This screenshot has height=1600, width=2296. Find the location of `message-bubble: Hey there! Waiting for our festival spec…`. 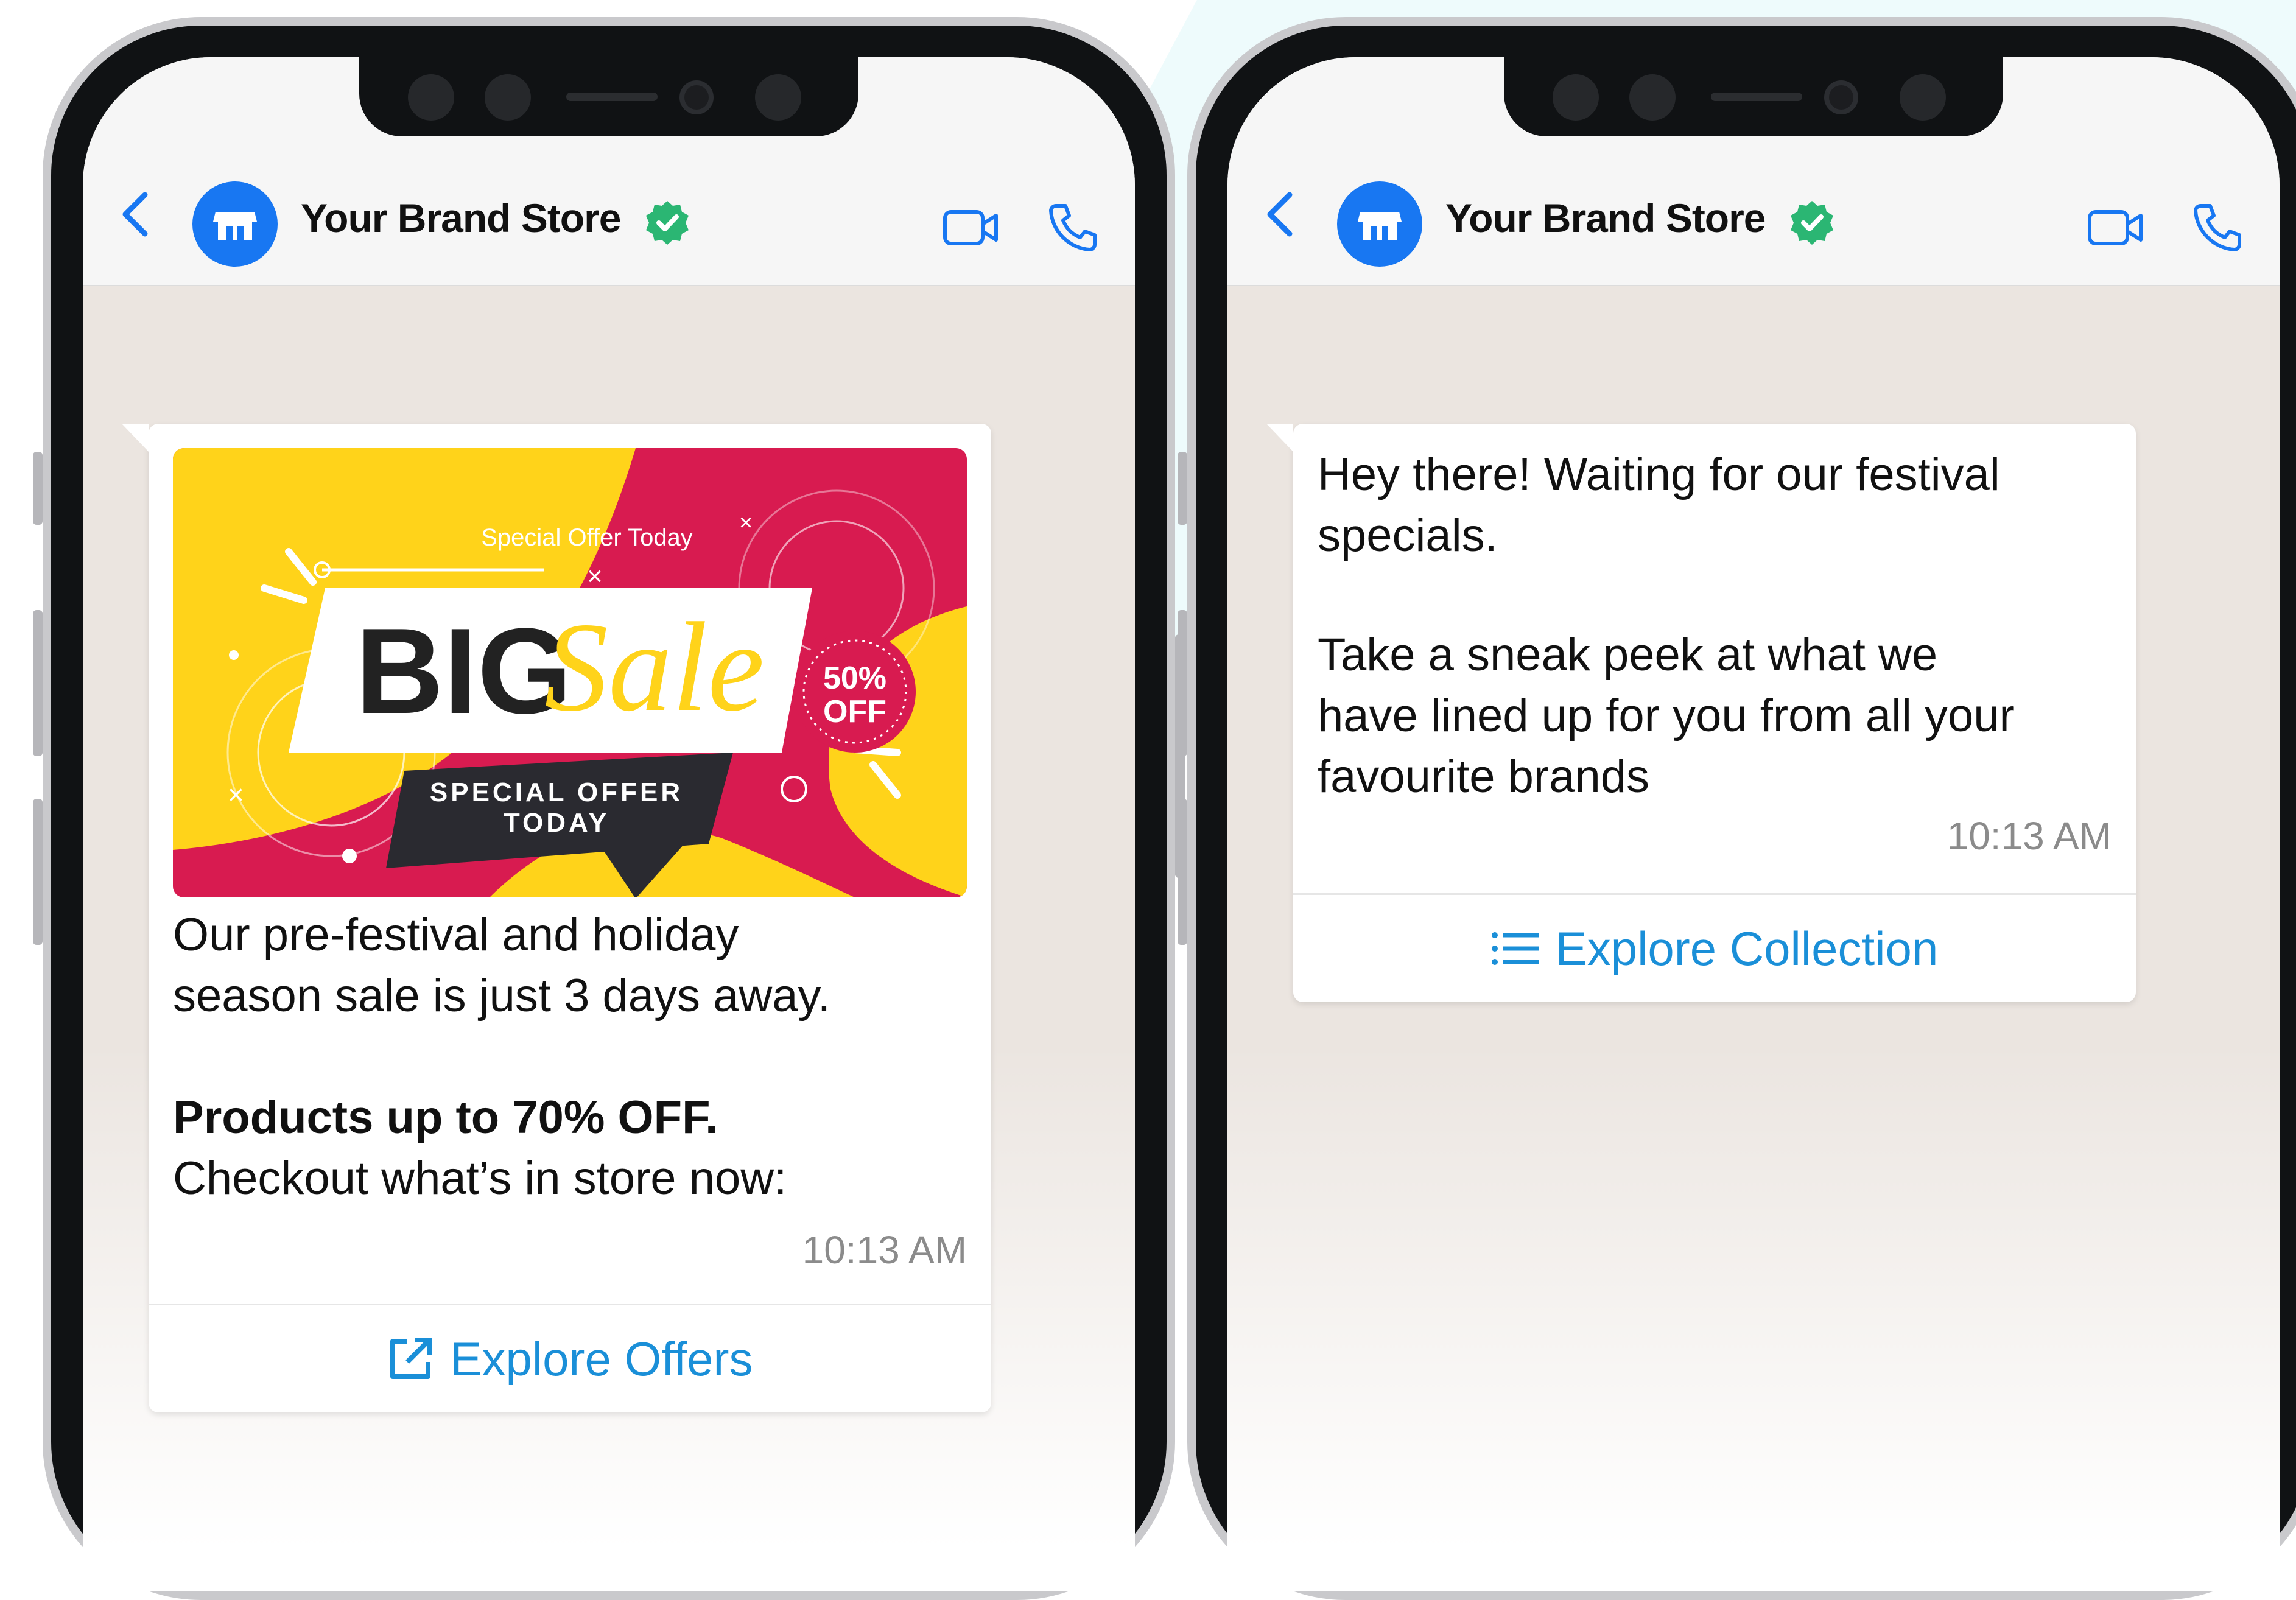

message-bubble: Hey there! Waiting for our festival spec… is located at coordinates (1701, 713).